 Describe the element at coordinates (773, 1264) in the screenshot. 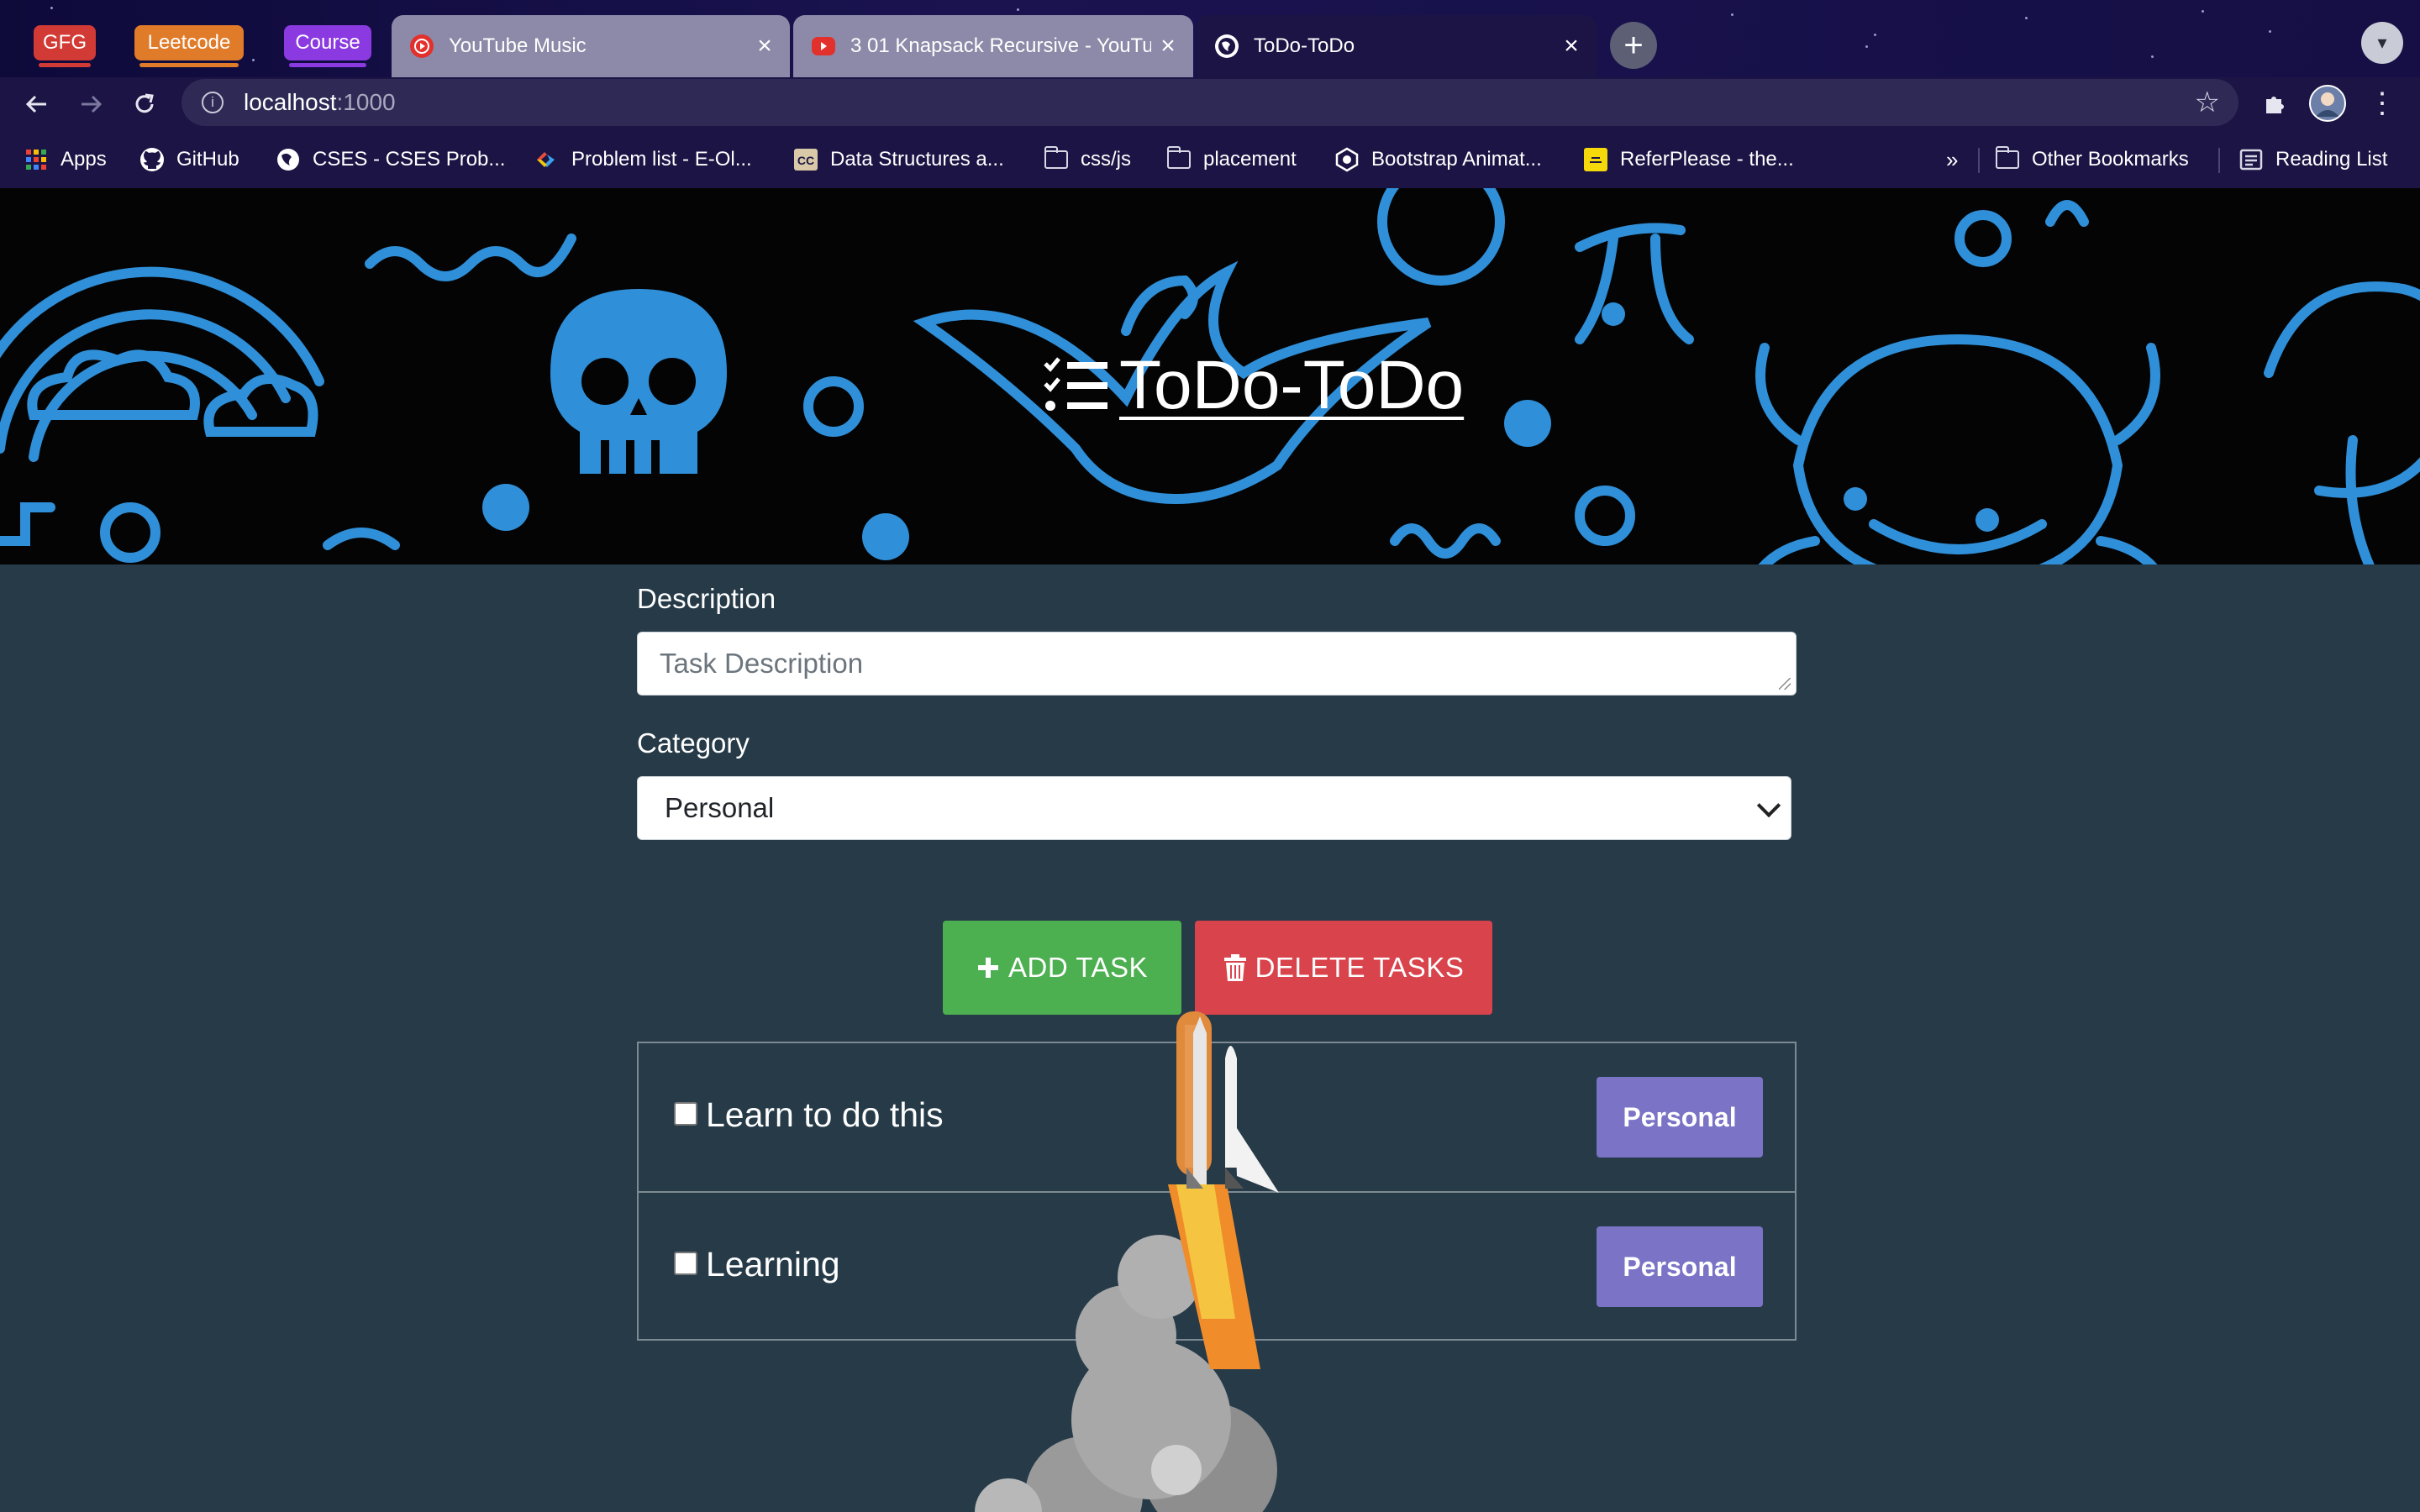

I see `task-text: Learning` at that location.